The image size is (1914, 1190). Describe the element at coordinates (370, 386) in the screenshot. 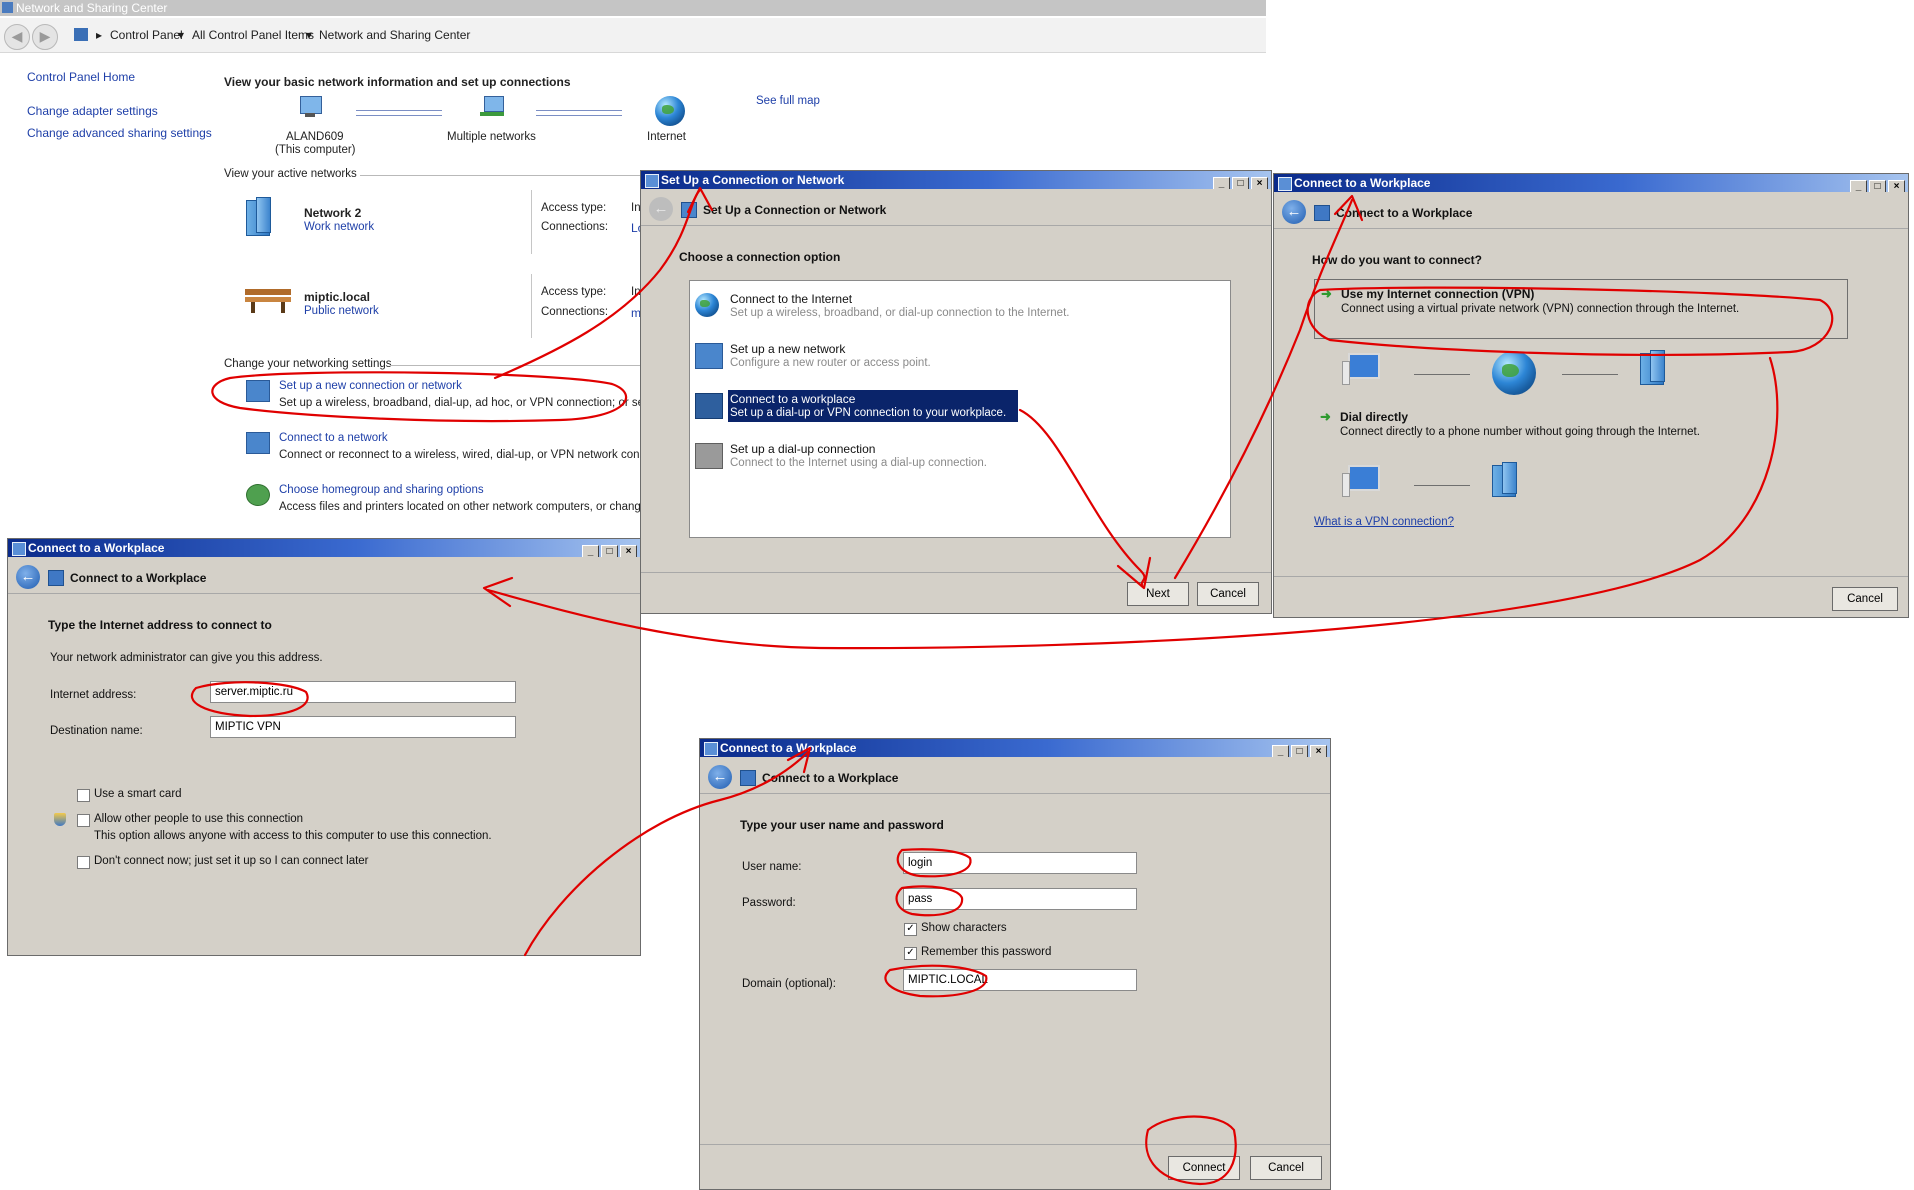

I see `task-setup-connection-link: Set up a new connection or network` at that location.